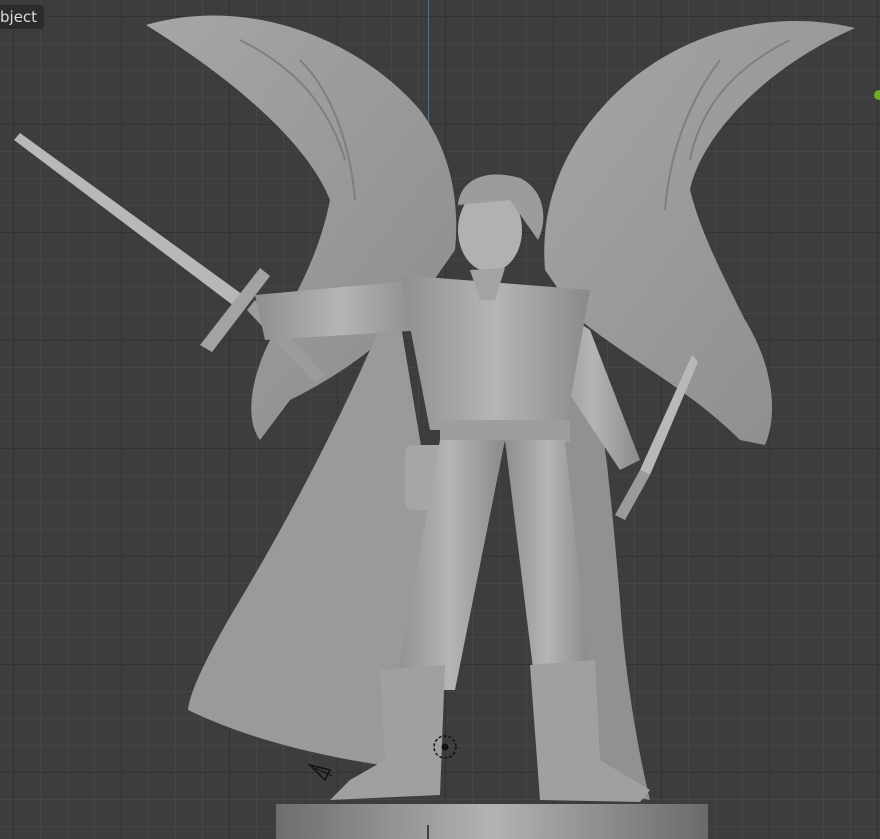  I want to click on belt, so click(505, 431).